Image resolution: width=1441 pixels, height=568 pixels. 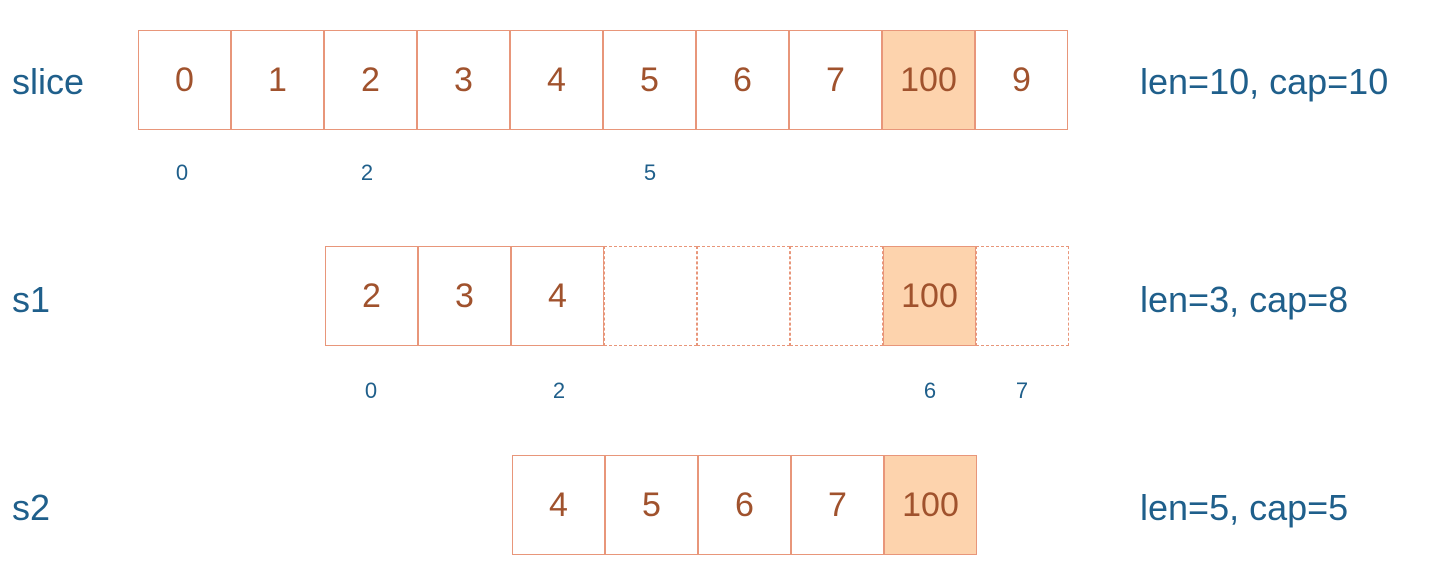 I want to click on row-label-s2: s2, so click(x=31, y=507).